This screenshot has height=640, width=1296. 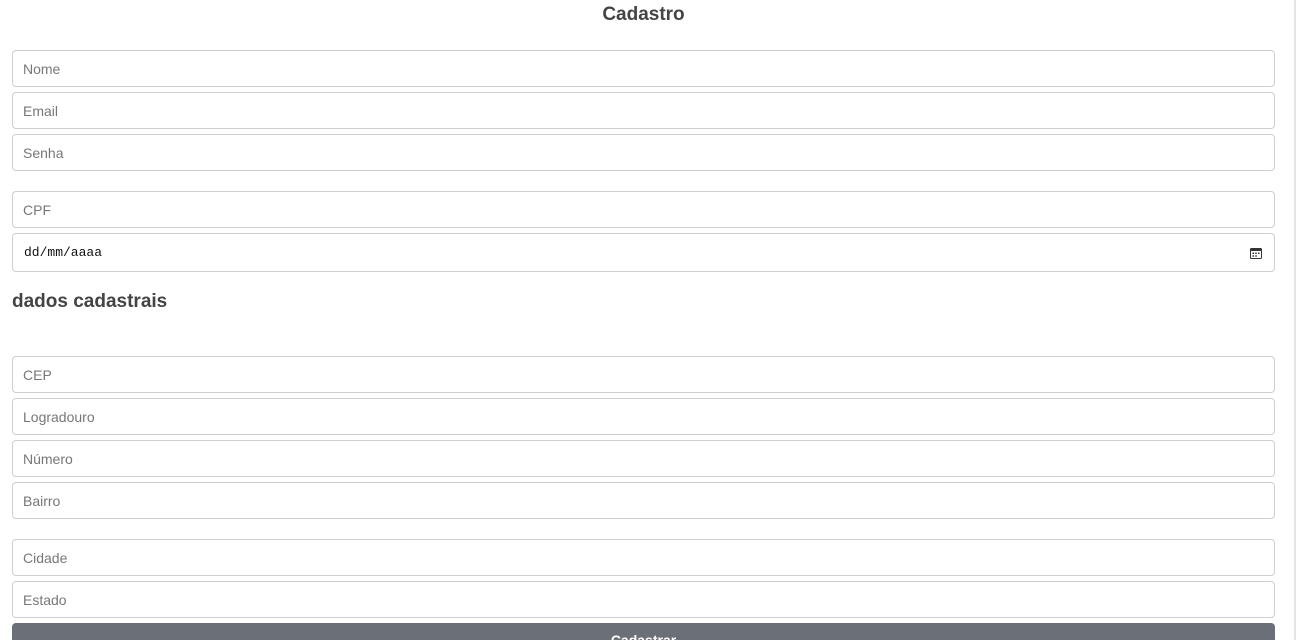 I want to click on page-title: Cadastro, so click(x=643, y=14).